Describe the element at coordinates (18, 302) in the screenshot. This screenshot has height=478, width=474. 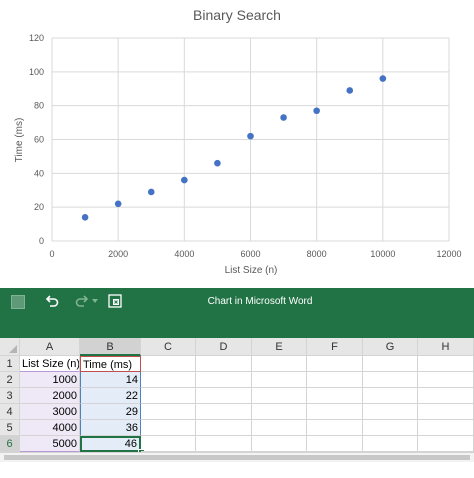
I see `excel-app-icon` at that location.